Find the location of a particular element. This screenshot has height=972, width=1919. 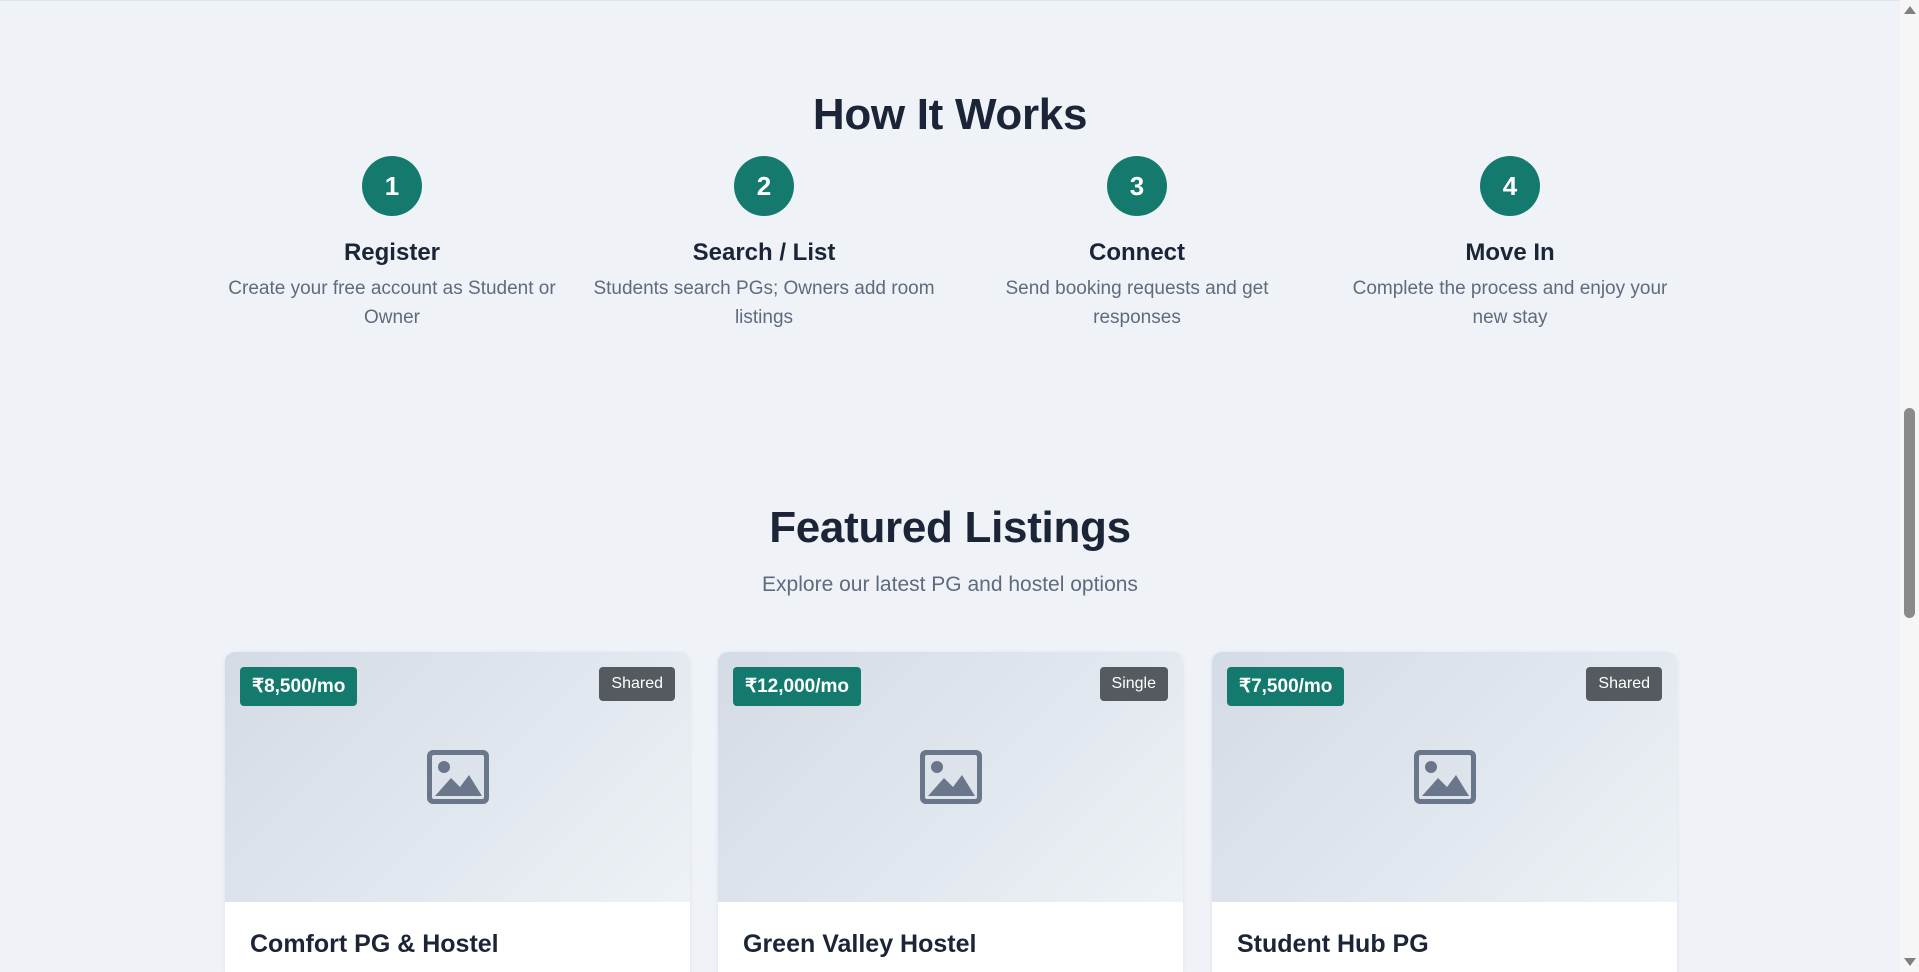

step-title: Register is located at coordinates (392, 252).